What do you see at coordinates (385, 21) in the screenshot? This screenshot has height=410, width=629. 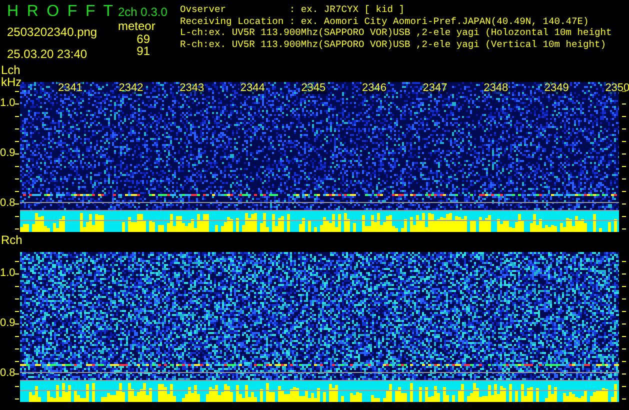 I see `info-line: Receiving Location : ex. Aomori City Aomori-Pref.JAPAN(40.49N, 140.47E)` at bounding box center [385, 21].